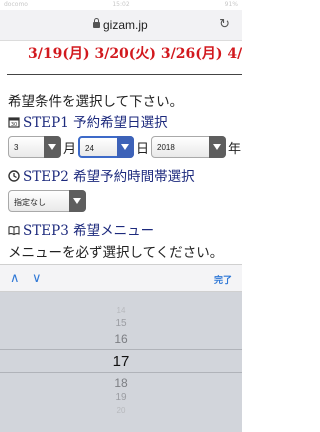 Image resolution: width=320 pixels, height=432 pixels. I want to click on available-dates: 3/19(月) 3/20(火) 3/26(月) 4/2(月, so click(135, 53).